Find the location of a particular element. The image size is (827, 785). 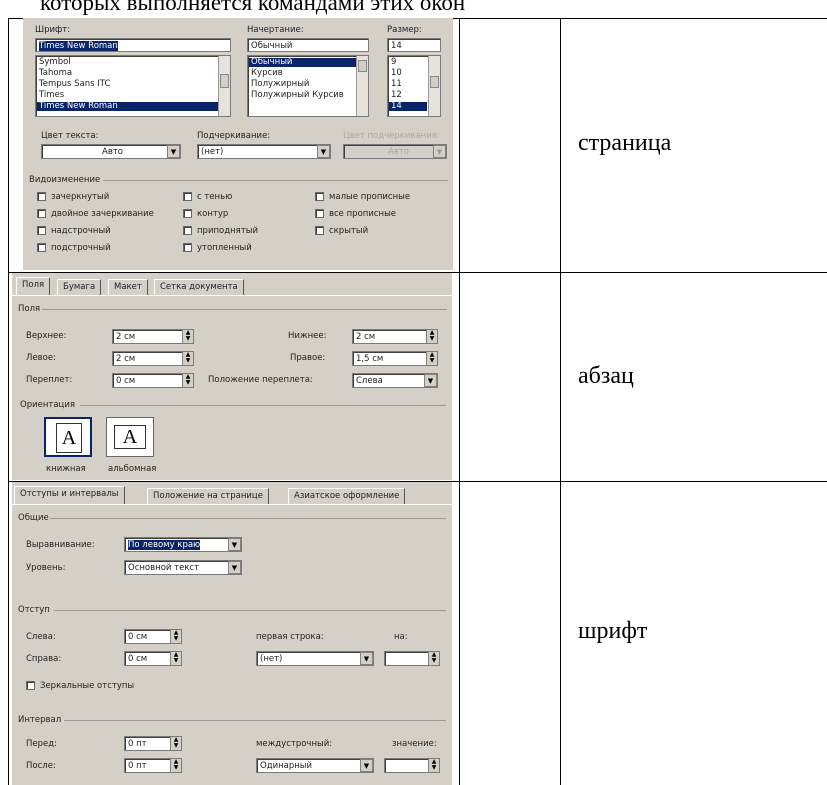

after-label: После: is located at coordinates (41, 766).